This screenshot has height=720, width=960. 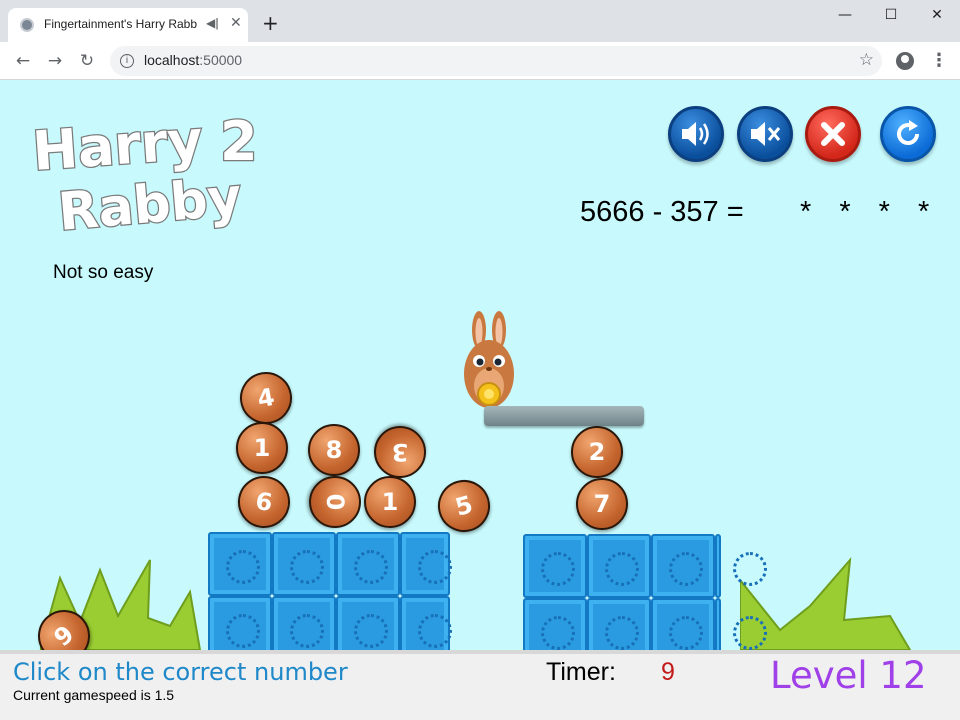 I want to click on restart-button, so click(x=908, y=134).